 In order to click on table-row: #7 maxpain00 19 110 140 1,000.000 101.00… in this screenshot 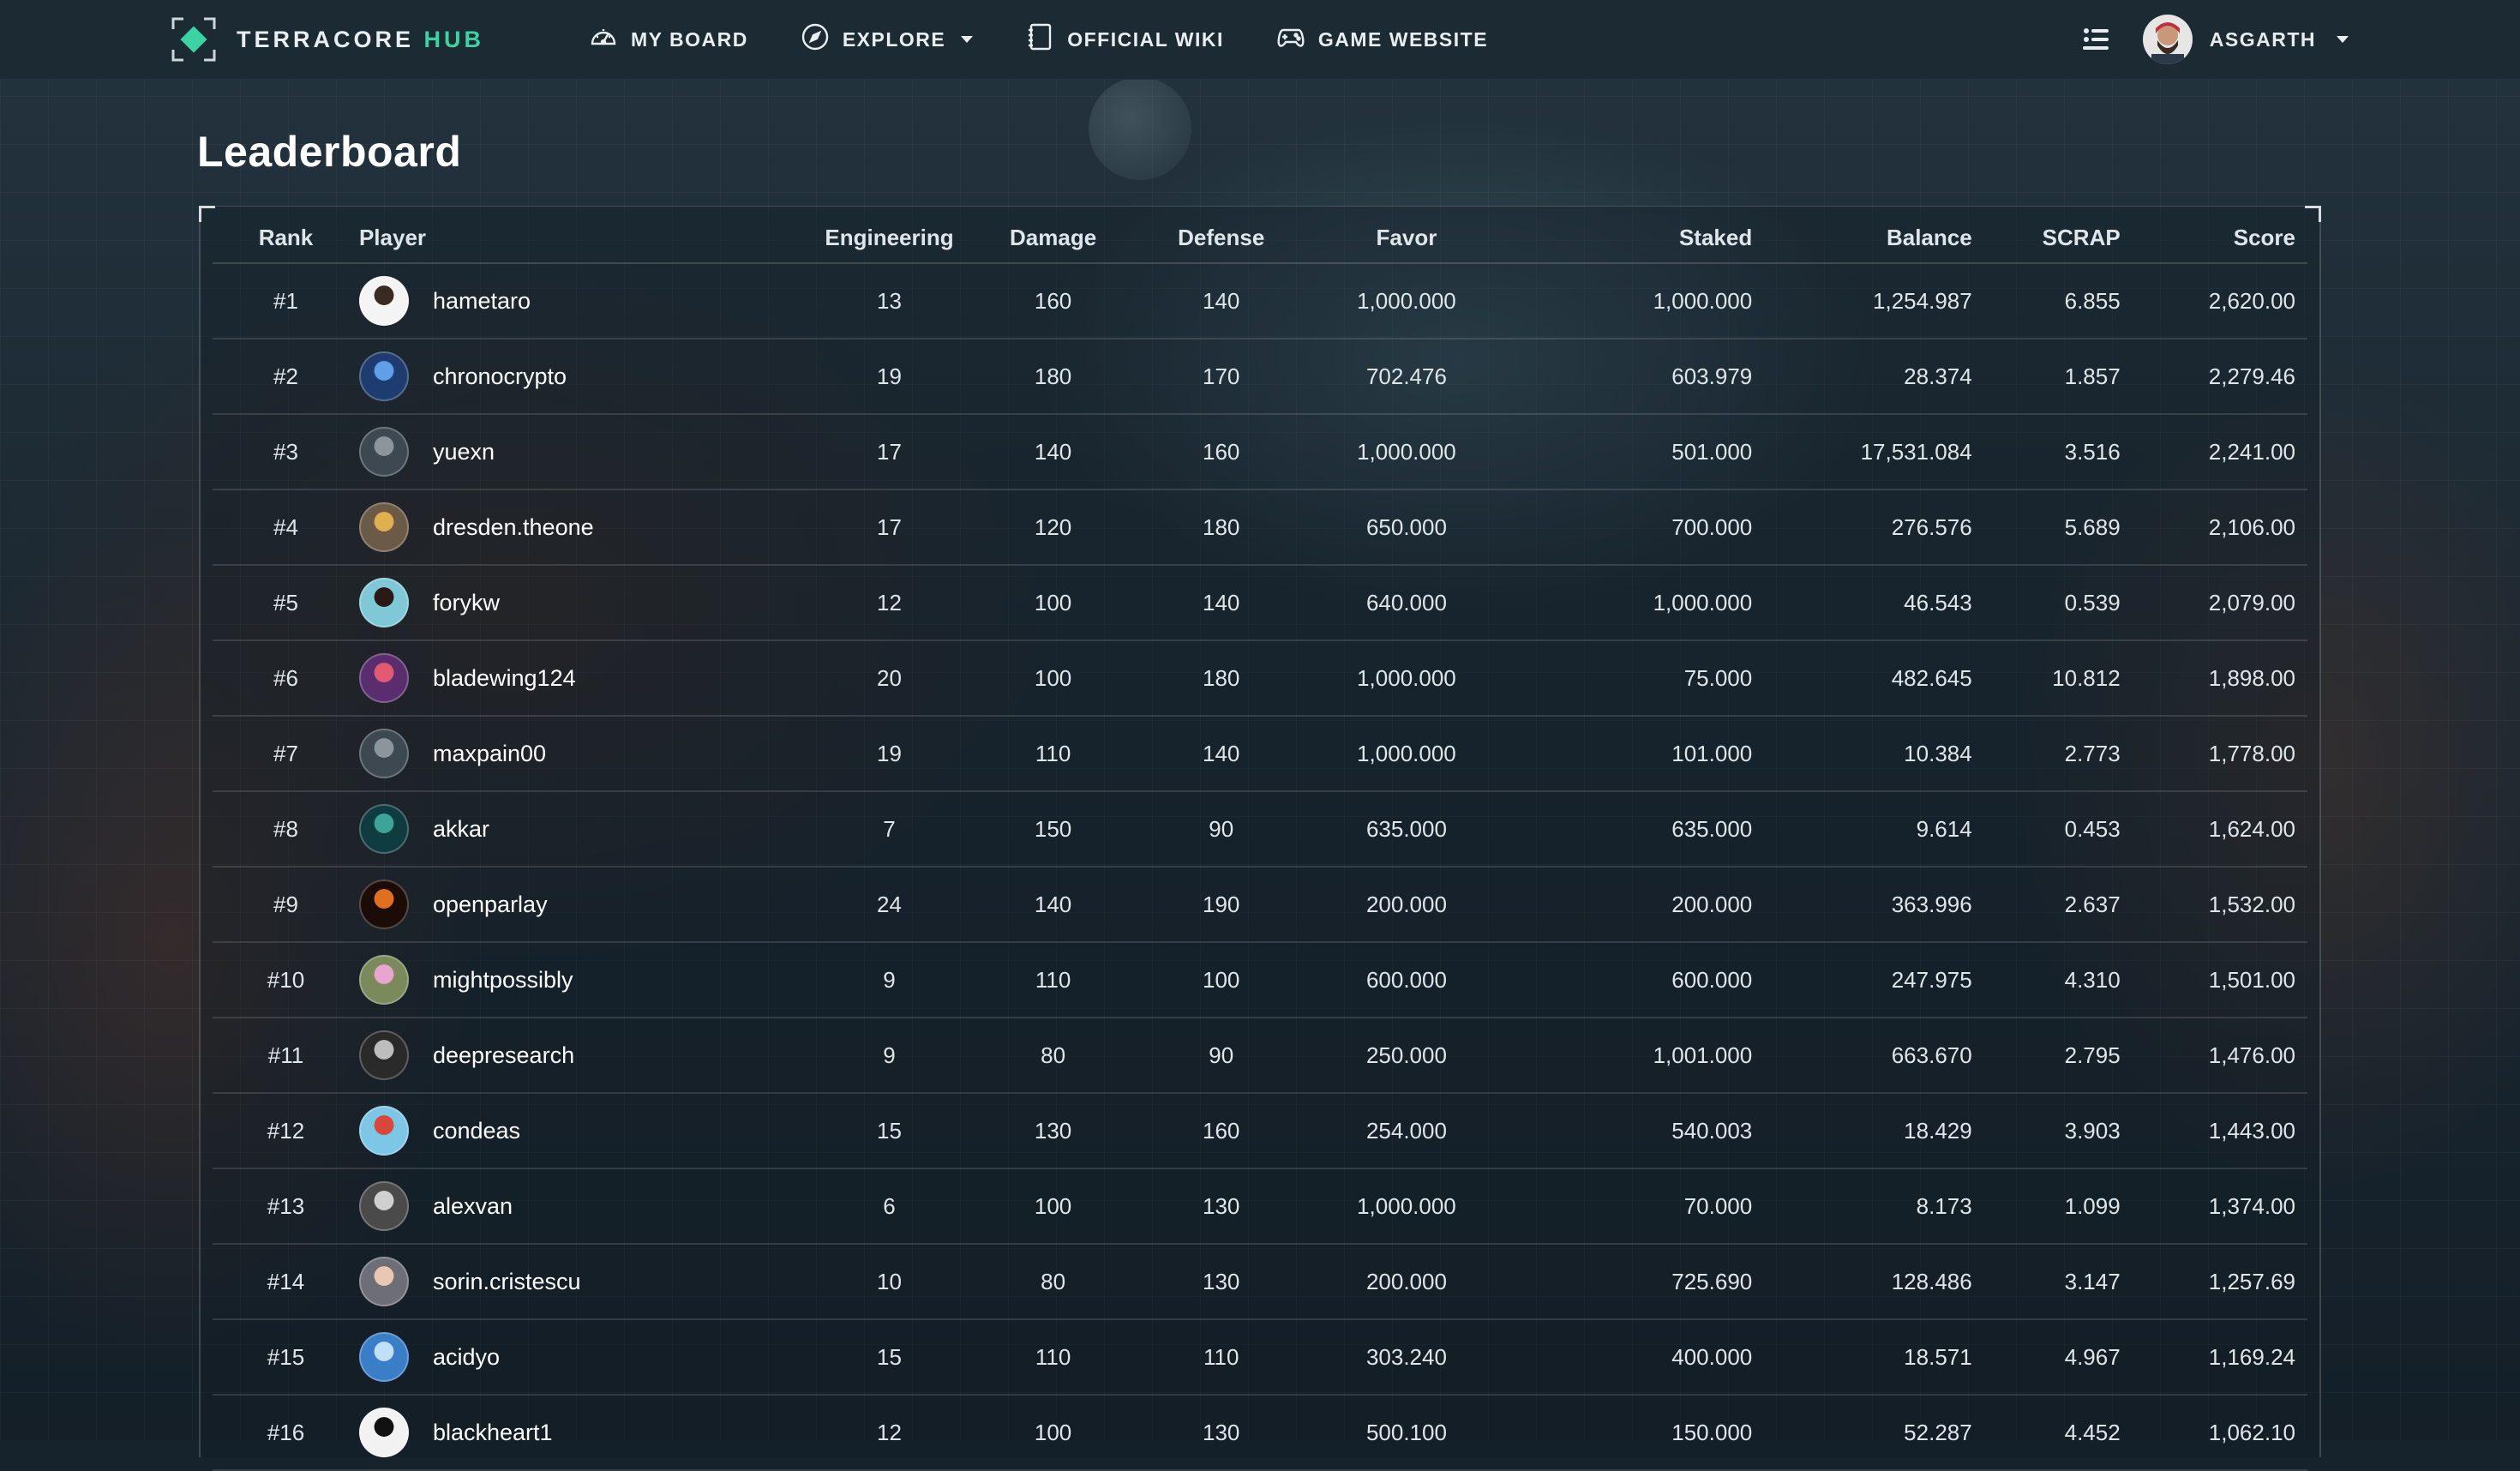, I will do `click(1260, 754)`.